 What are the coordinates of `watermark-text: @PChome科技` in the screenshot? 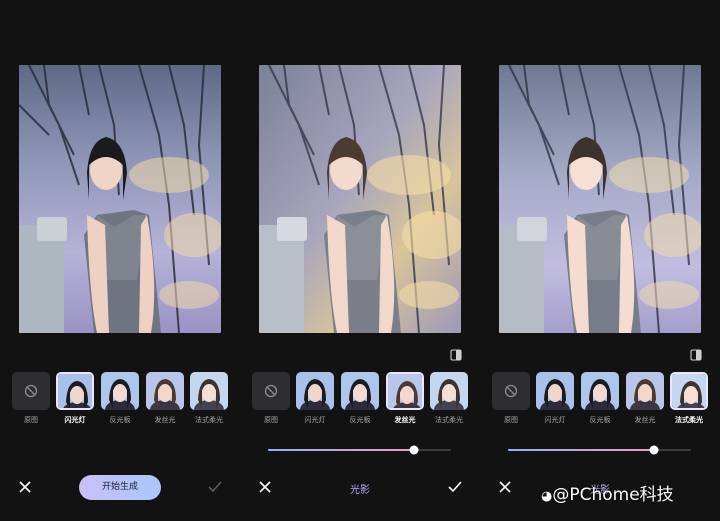 It's located at (613, 495).